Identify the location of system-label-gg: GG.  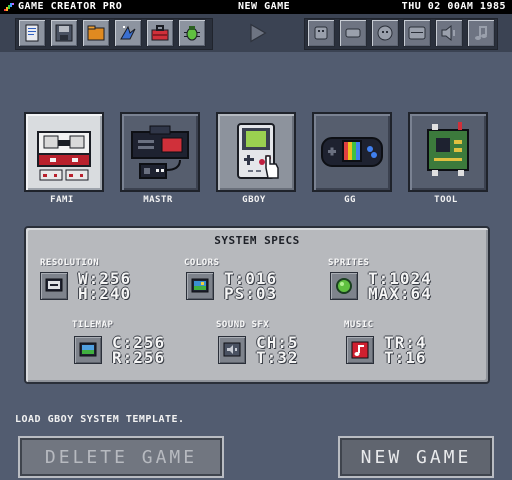
(350, 200).